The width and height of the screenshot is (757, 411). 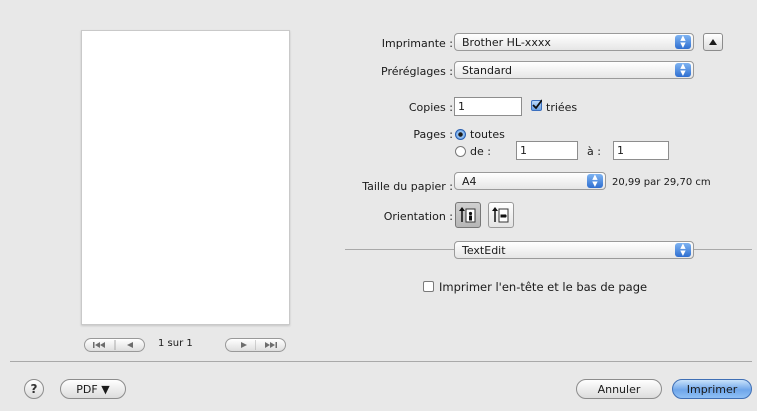 I want to click on checkmark-icon, so click(x=537, y=104).